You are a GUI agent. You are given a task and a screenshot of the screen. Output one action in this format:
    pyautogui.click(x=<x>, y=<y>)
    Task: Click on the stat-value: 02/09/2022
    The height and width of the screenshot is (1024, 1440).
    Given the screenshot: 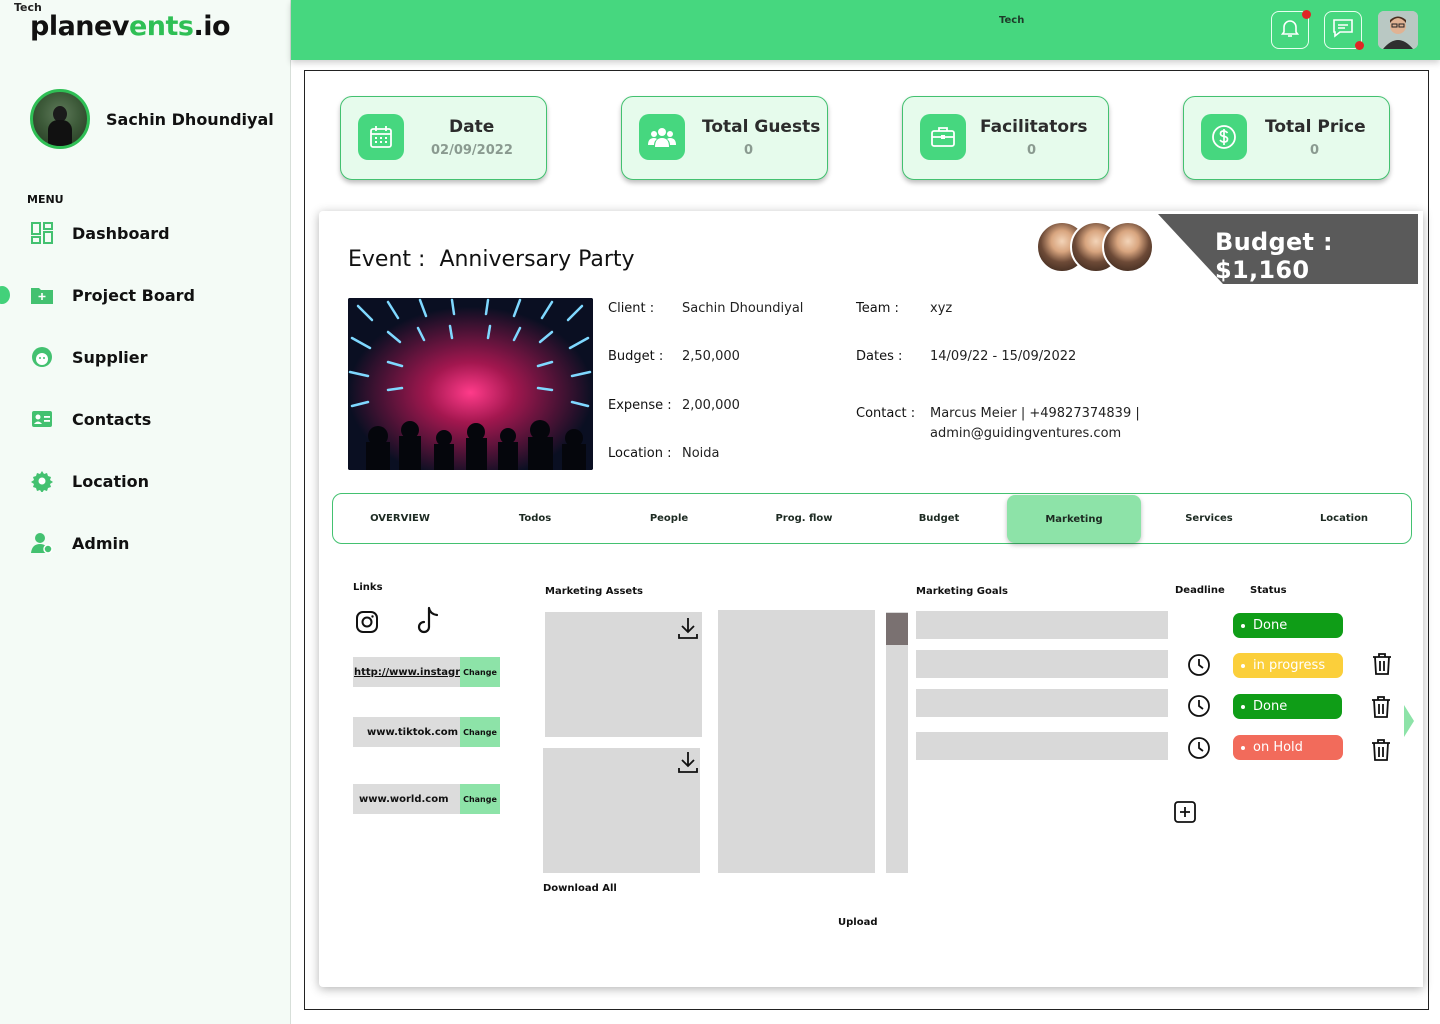 What is the action you would take?
    pyautogui.click(x=472, y=150)
    